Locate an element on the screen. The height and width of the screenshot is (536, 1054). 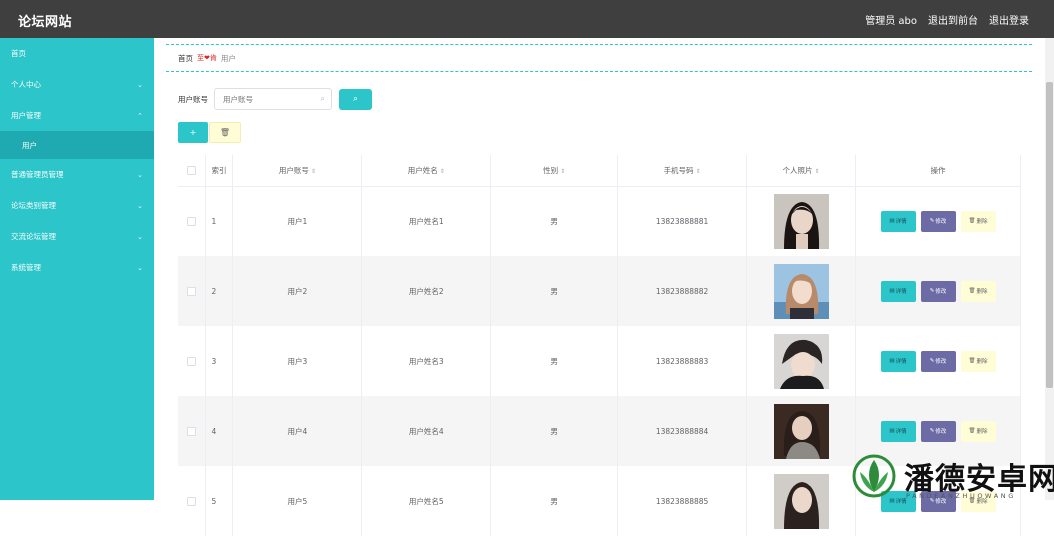
header-phone: 手机号码 ⇕ is located at coordinates (682, 171).